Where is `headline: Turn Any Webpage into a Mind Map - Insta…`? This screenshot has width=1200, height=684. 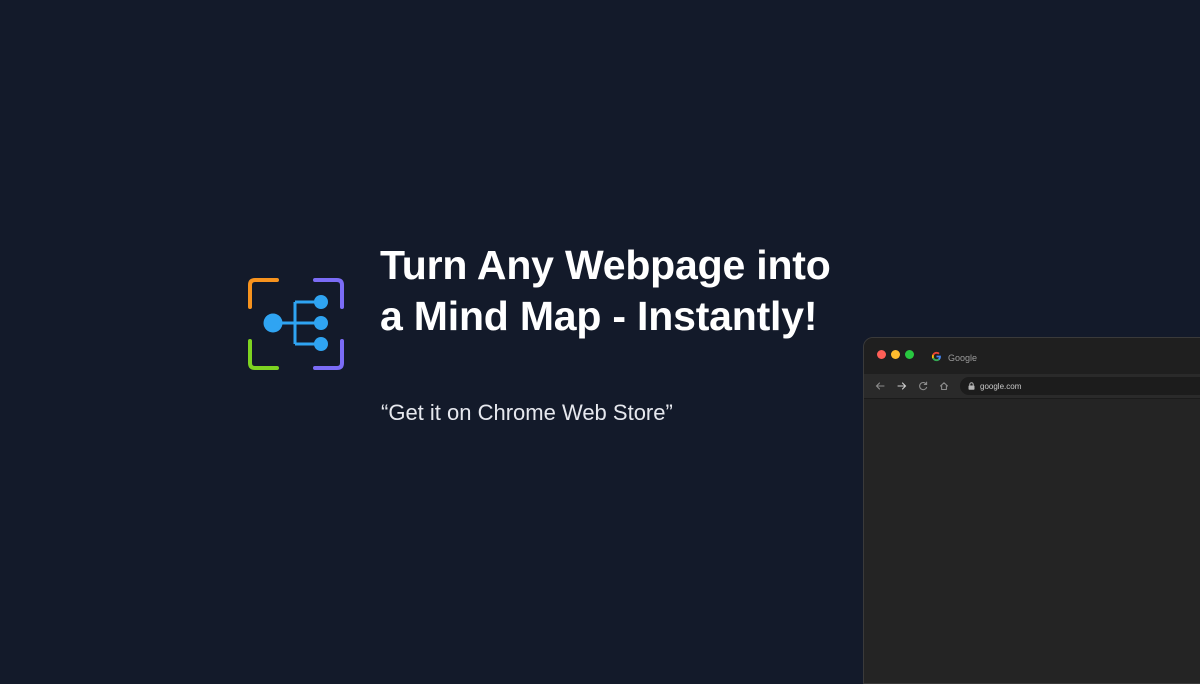 headline: Turn Any Webpage into a Mind Map - Insta… is located at coordinates (605, 290).